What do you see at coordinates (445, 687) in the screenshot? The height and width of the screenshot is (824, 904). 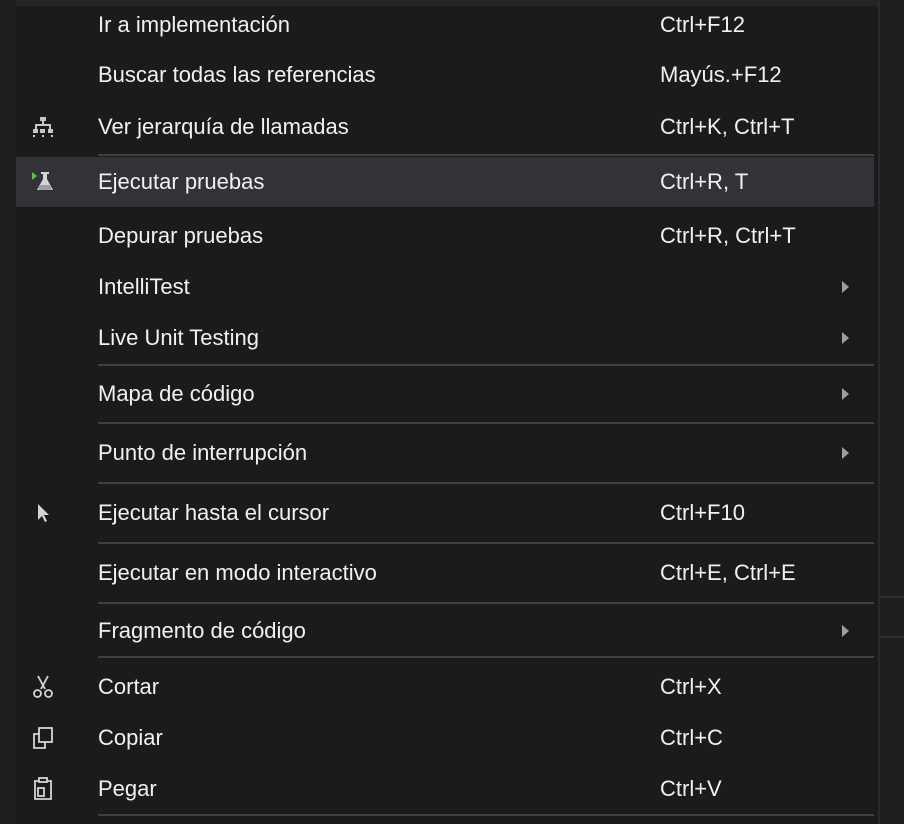 I see `menu-item-cut: Cortar Ctrl+X` at bounding box center [445, 687].